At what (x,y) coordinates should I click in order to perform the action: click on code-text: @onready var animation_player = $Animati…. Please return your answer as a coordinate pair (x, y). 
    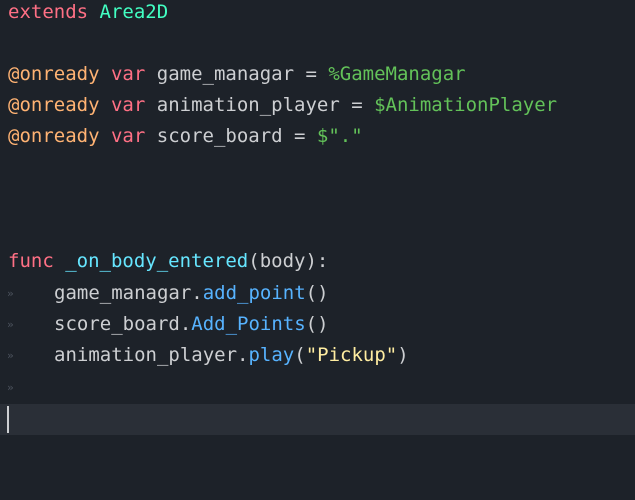
    Looking at the image, I should click on (282, 105).